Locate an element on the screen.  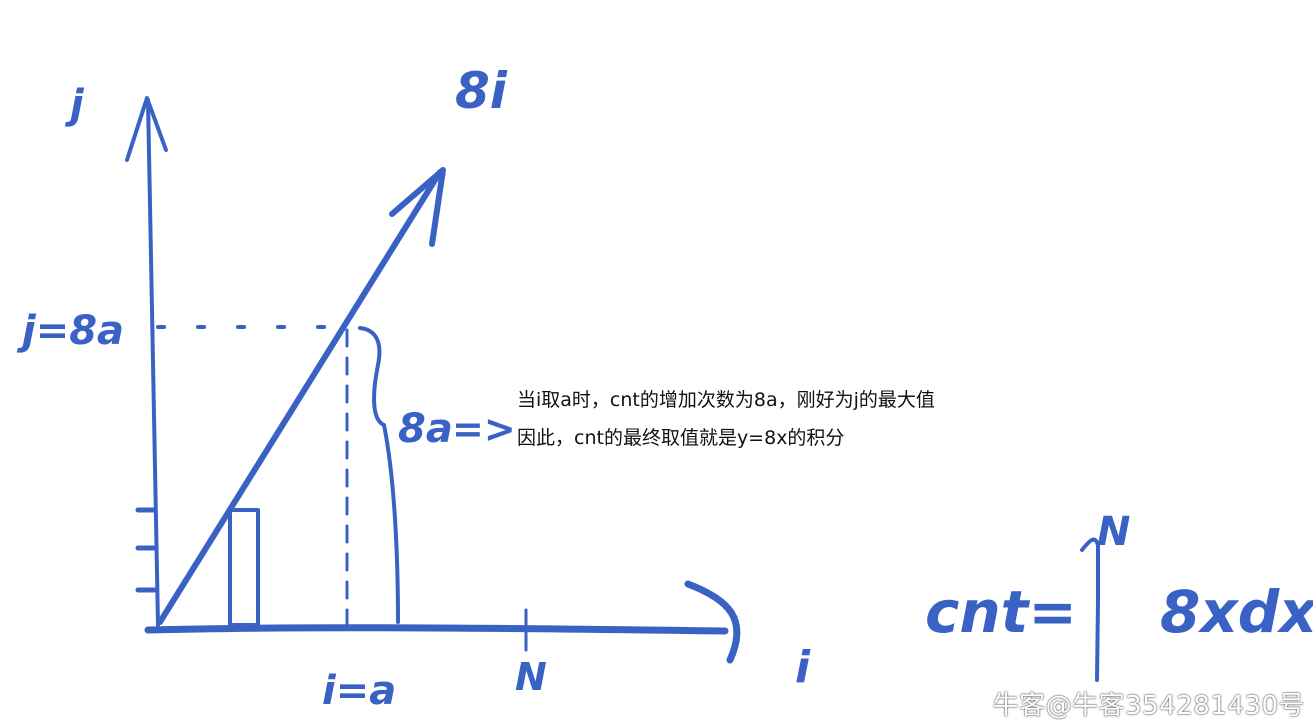
integral-sign is located at coordinates (1090, 609).